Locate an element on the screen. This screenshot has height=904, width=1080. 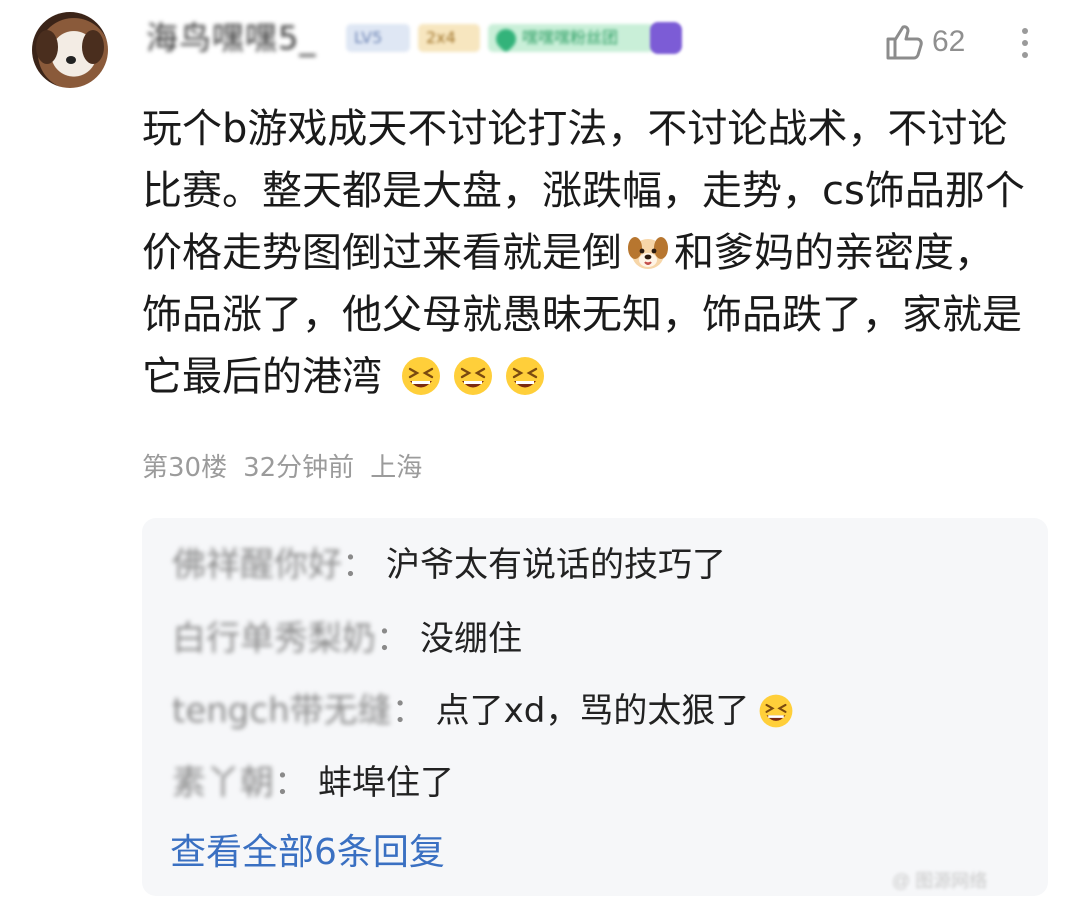
thumbs-up-icon is located at coordinates (904, 42).